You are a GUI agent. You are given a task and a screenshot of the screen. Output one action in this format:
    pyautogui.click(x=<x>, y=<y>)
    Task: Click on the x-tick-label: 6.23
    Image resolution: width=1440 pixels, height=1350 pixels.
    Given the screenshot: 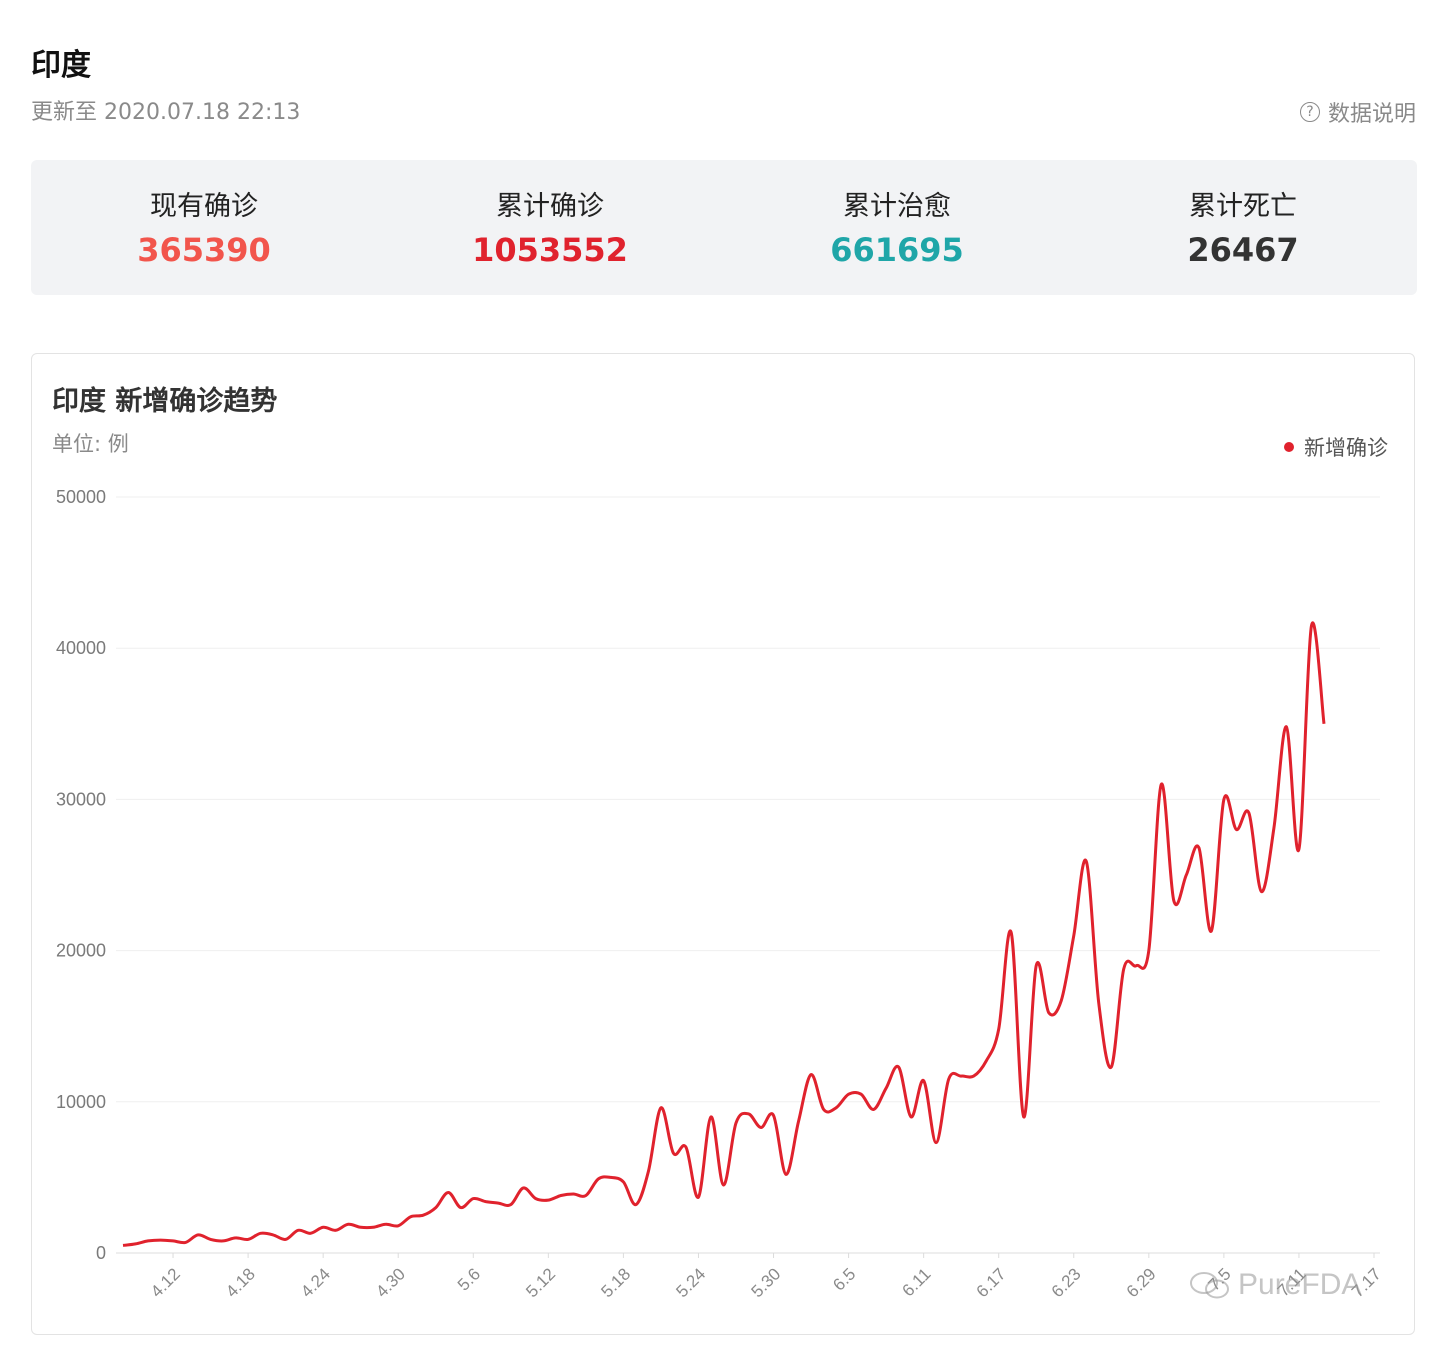 What is the action you would take?
    pyautogui.click(x=1066, y=1282)
    